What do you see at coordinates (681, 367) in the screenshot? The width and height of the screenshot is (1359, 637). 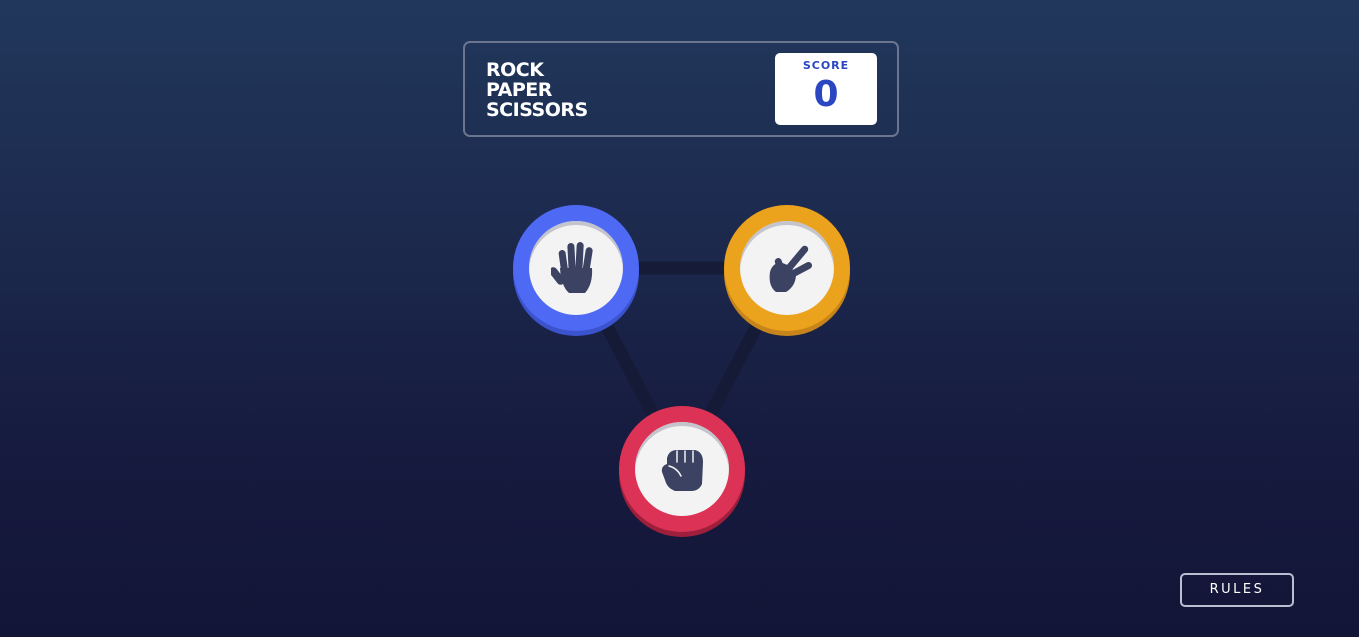 I see `triangle-connector` at bounding box center [681, 367].